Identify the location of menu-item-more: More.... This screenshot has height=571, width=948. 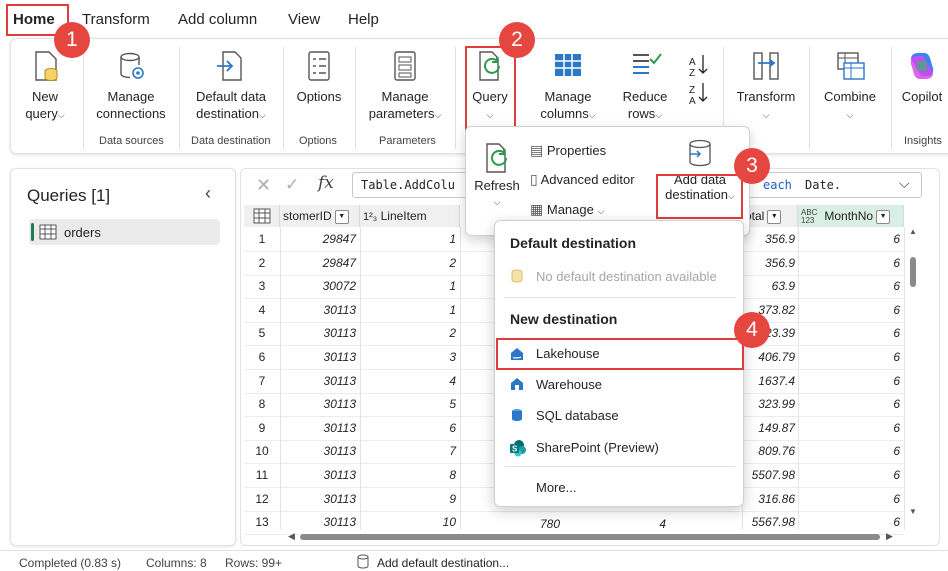
(620, 487).